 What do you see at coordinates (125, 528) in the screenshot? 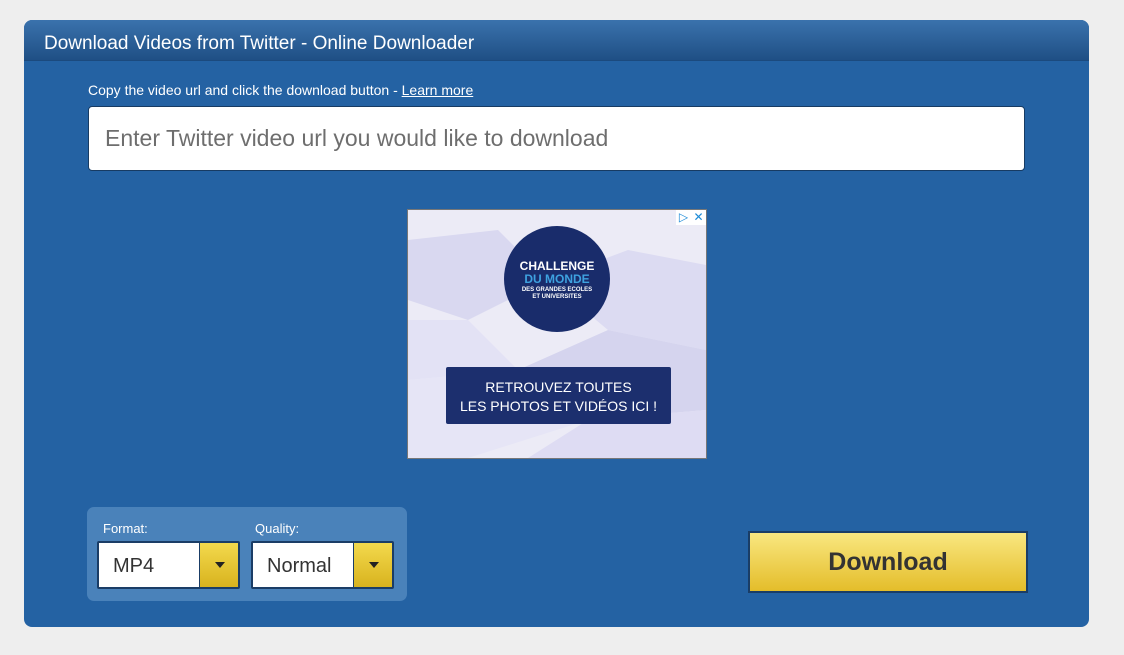
I see `format-label: Format:` at bounding box center [125, 528].